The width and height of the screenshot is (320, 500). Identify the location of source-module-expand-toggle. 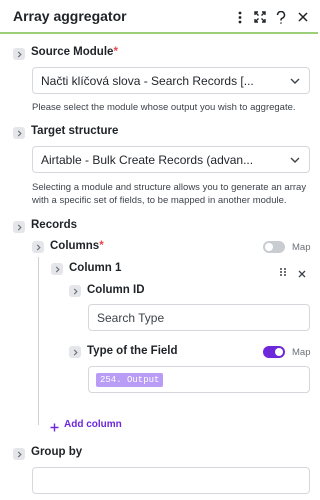
(19, 54).